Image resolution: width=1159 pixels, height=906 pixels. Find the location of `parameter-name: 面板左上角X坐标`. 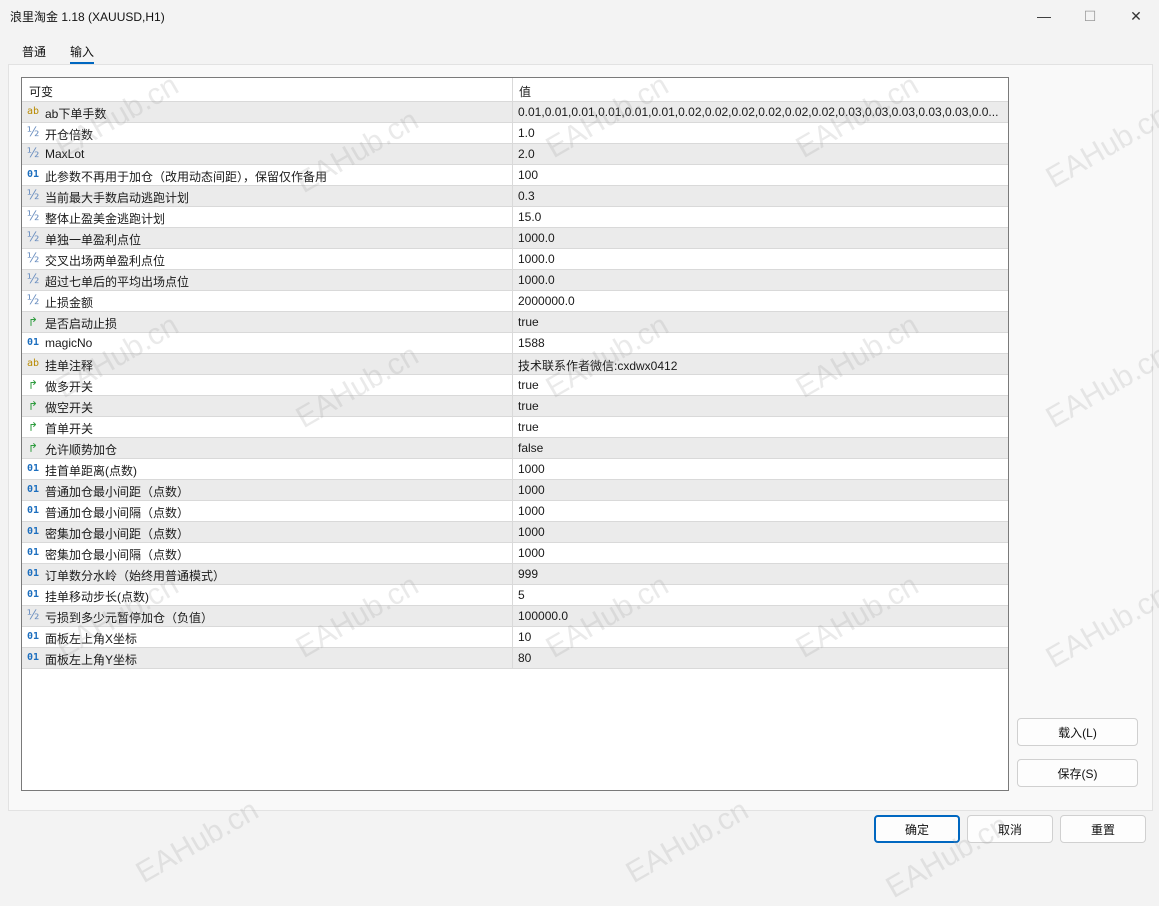

parameter-name: 面板左上角X坐标 is located at coordinates (91, 639).